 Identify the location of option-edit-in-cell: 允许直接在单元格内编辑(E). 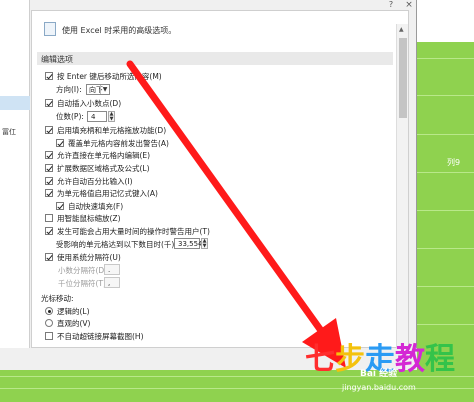
(97, 155).